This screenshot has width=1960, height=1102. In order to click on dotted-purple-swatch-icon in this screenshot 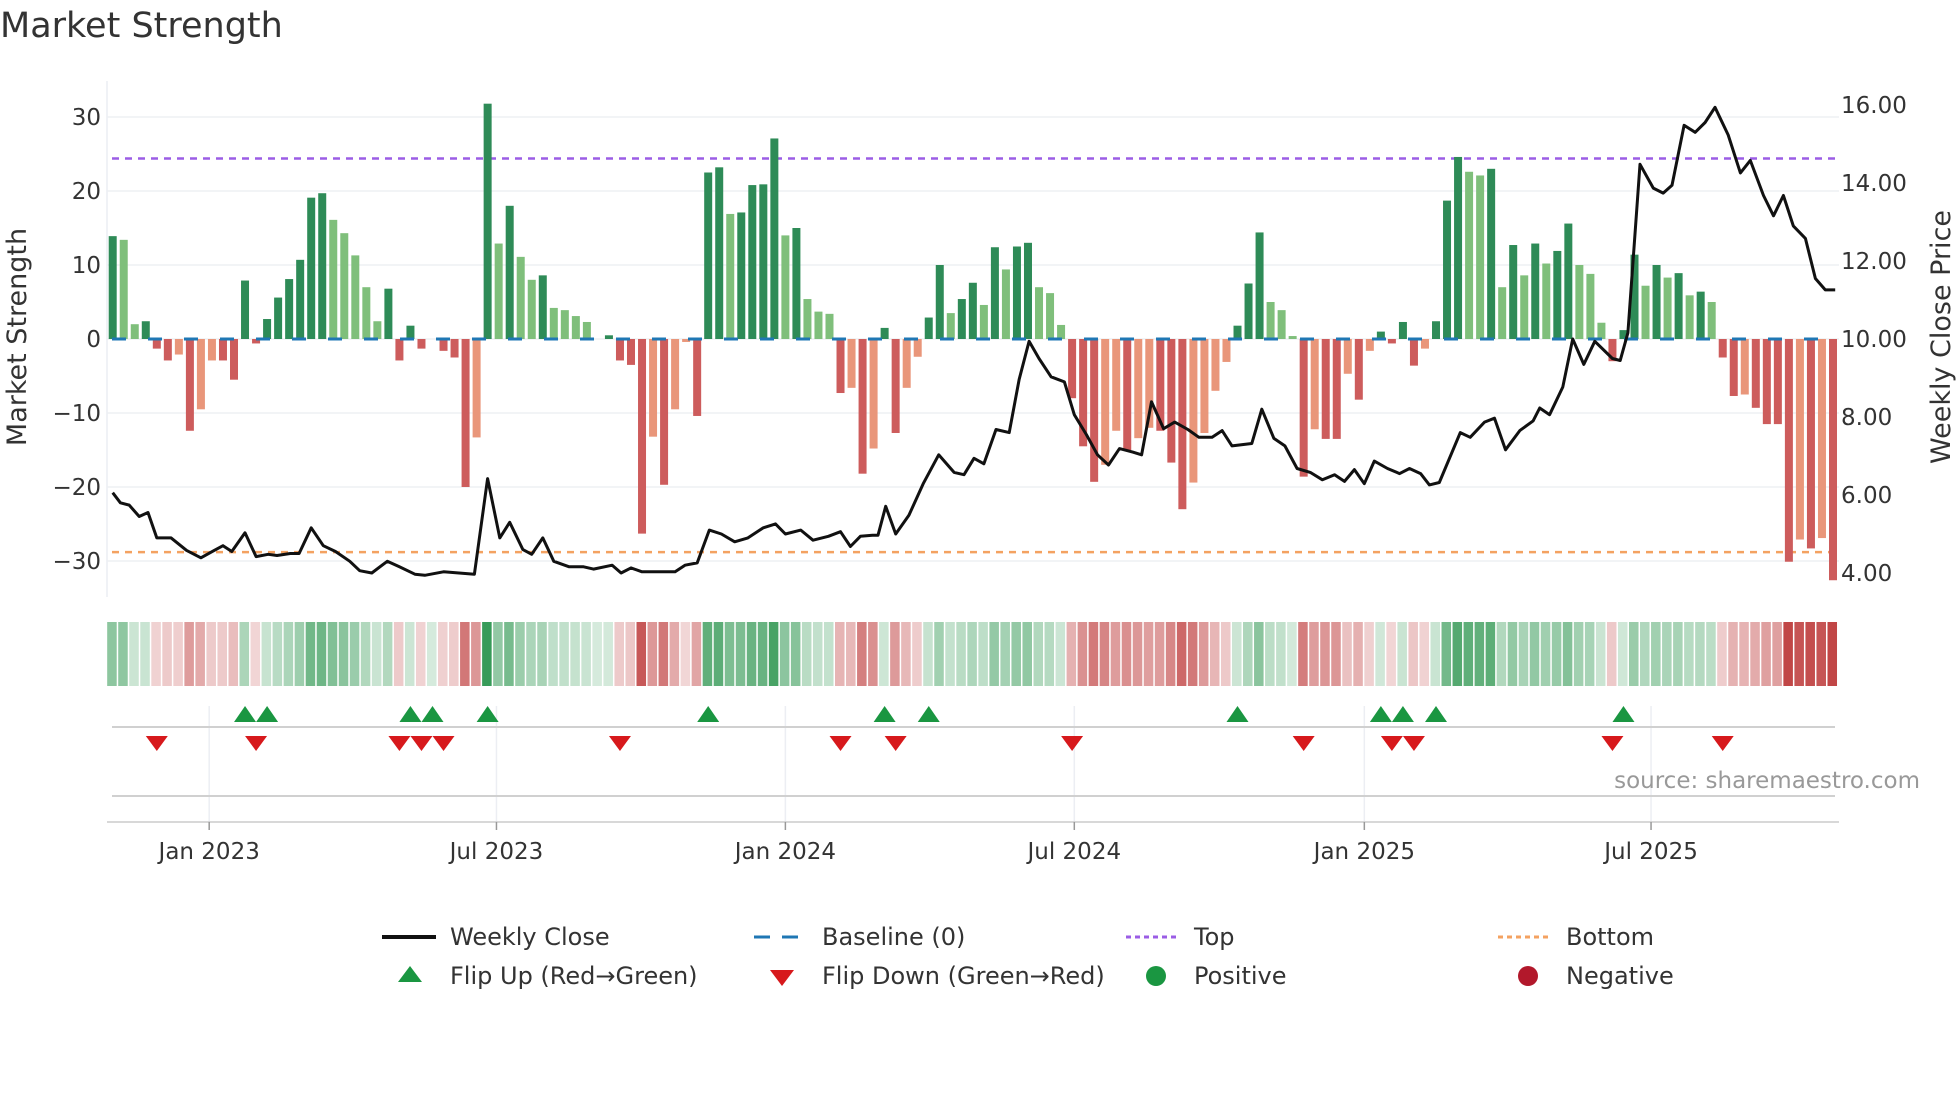, I will do `click(1152, 937)`.